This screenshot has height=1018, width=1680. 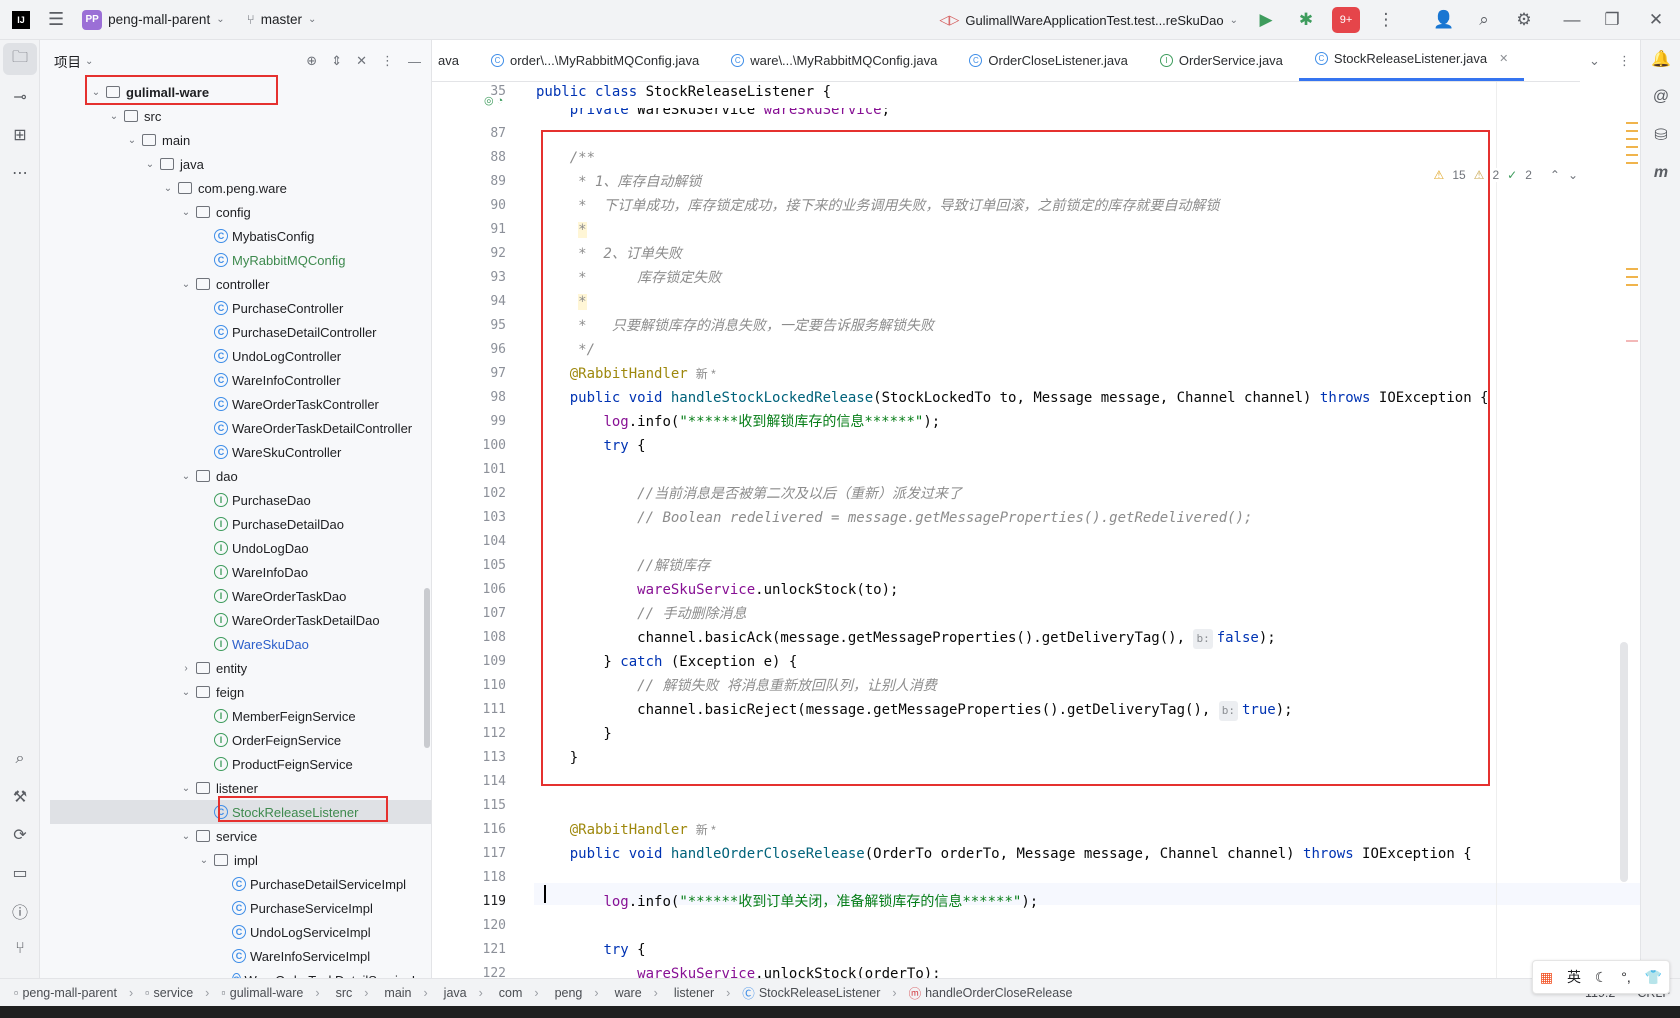 I want to click on code-line: wareSkuService.unlockStock(orderTo);, so click(x=738, y=971).